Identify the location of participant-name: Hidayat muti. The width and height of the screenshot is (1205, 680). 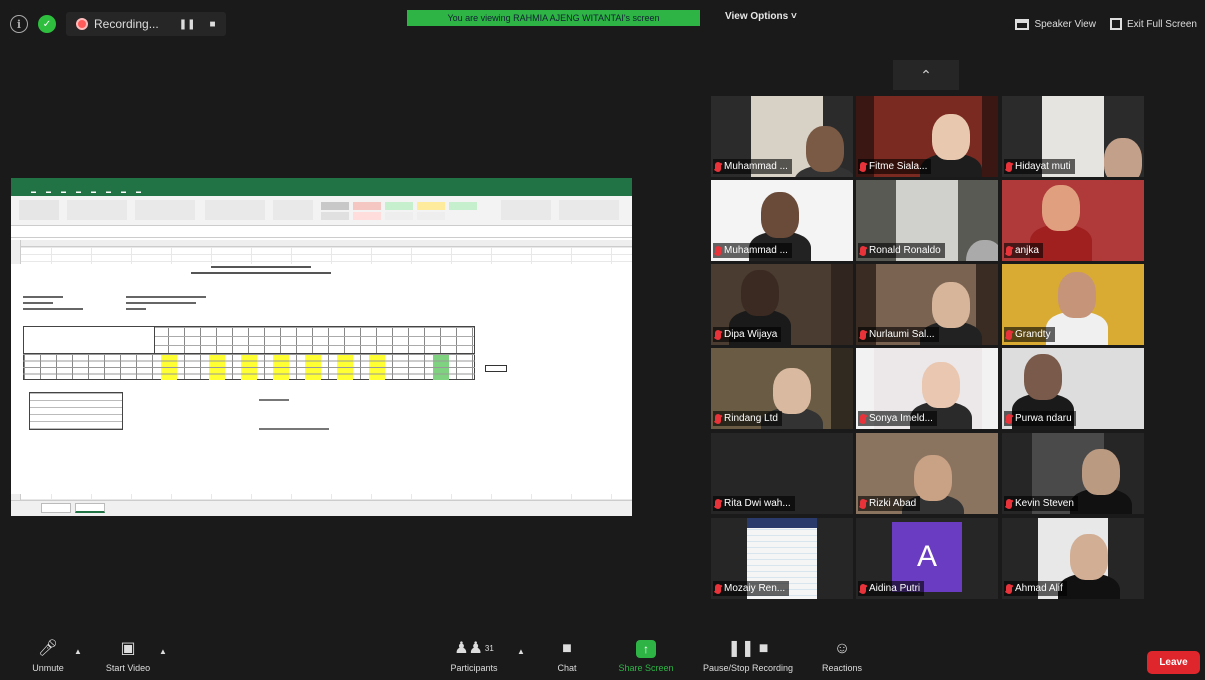
(1043, 166).